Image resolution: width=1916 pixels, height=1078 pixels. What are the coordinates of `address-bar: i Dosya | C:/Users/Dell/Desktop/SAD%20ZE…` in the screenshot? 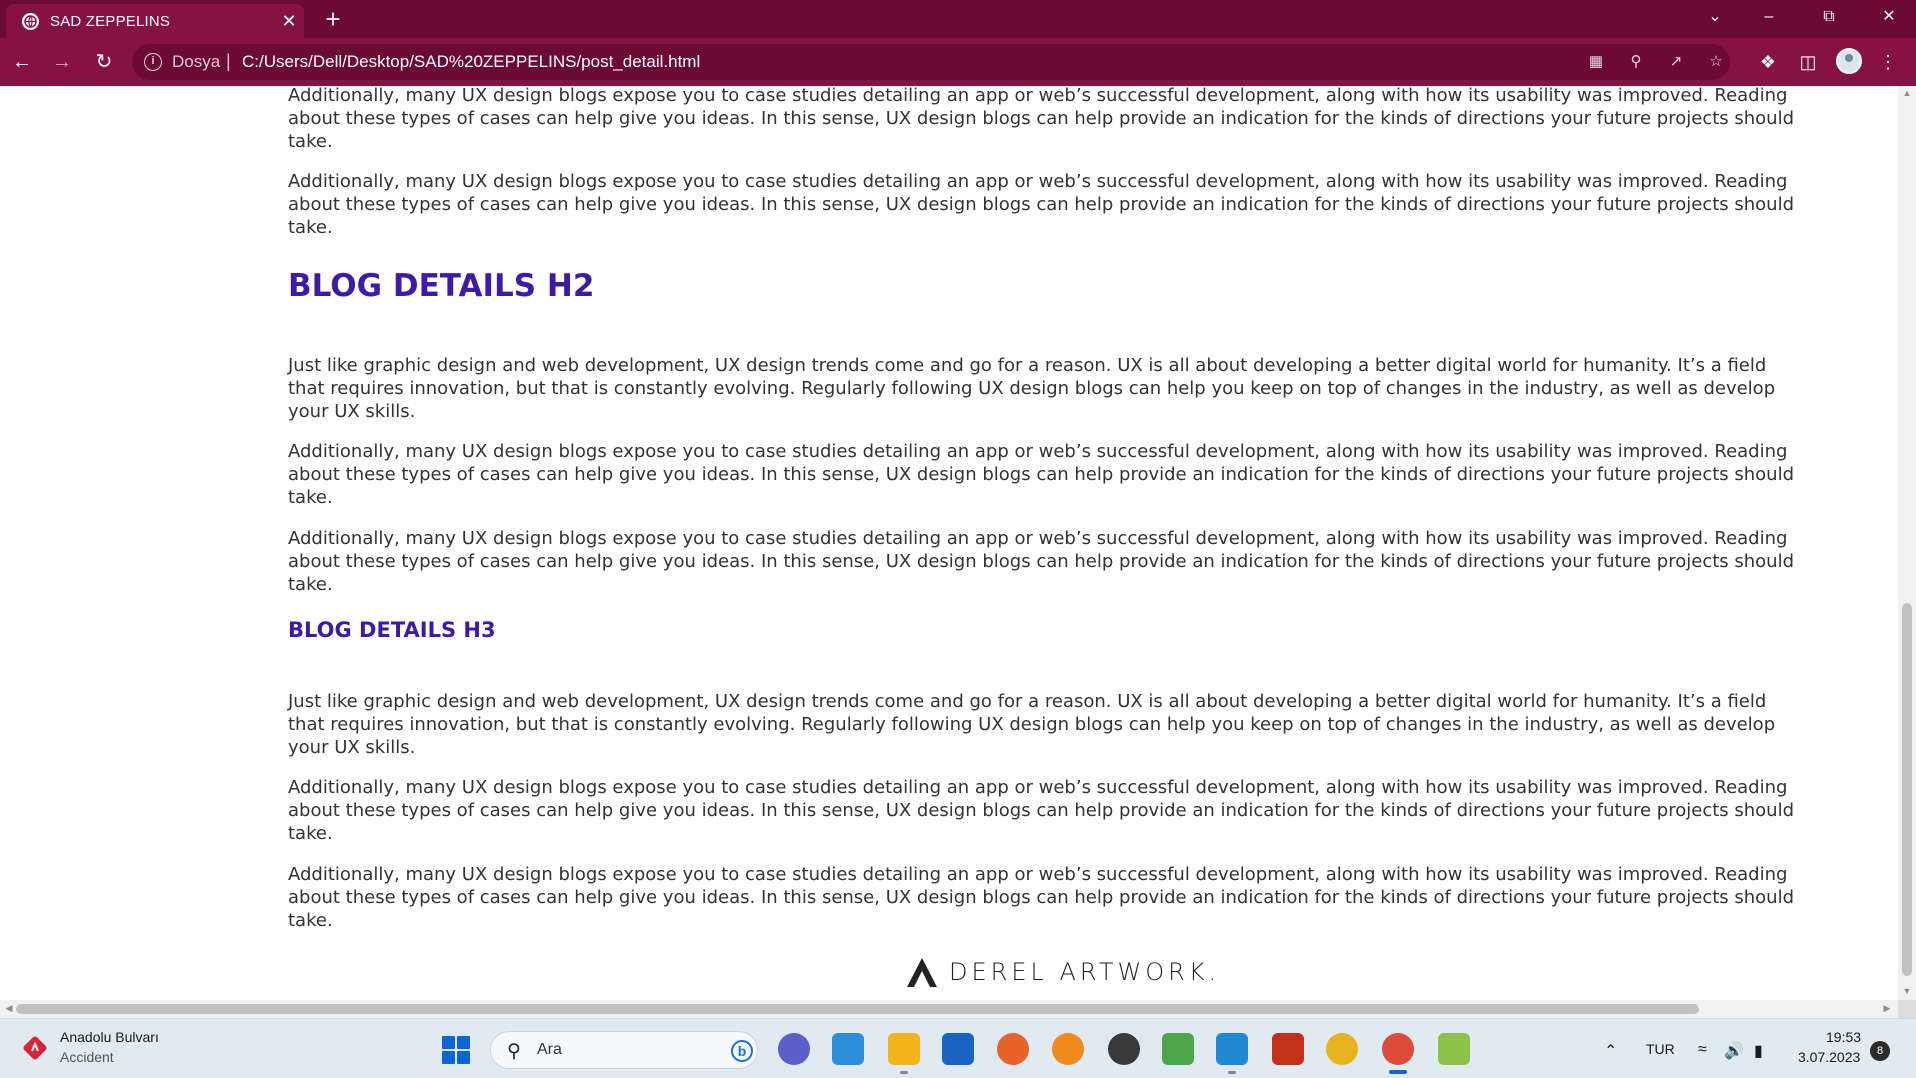 It's located at (931, 62).